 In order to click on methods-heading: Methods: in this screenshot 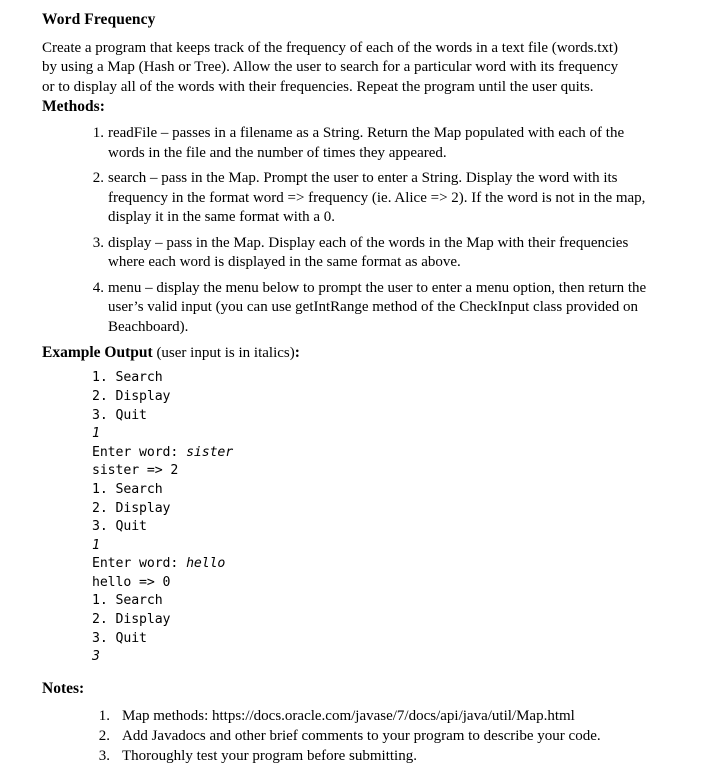, I will do `click(73, 107)`.